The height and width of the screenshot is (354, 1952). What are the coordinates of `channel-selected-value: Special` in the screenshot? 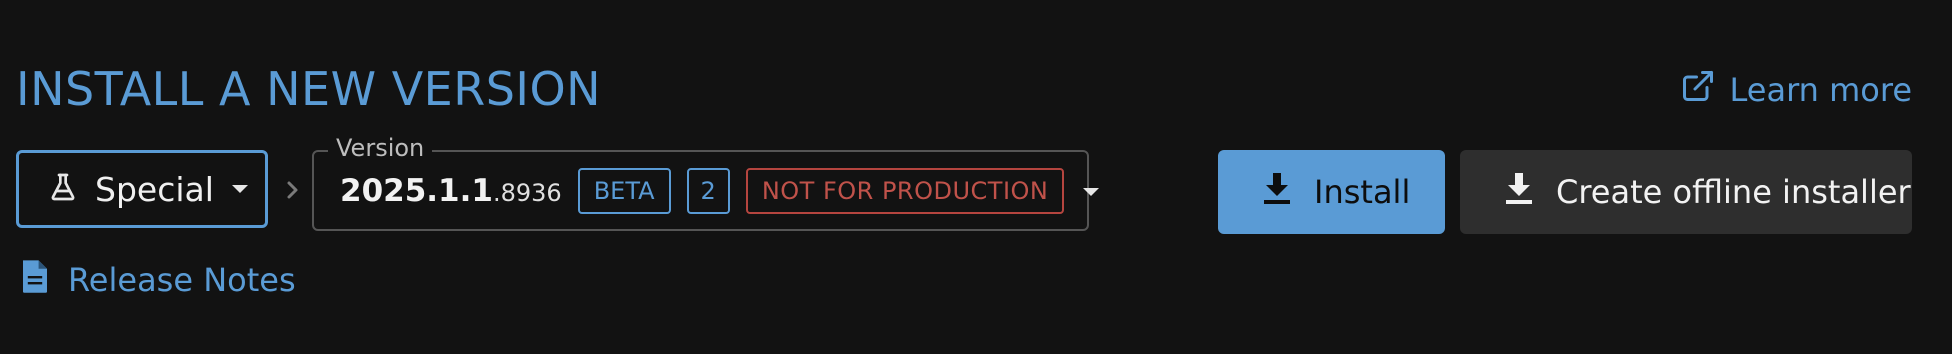 It's located at (154, 189).